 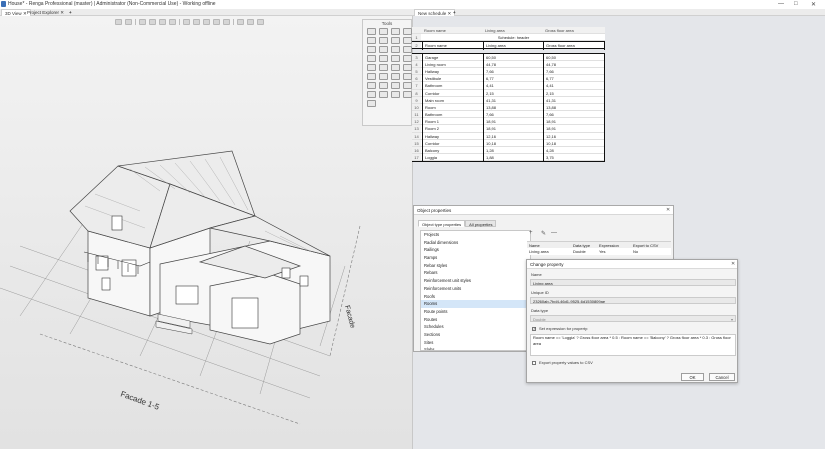 I want to click on style-icon, so click(x=250, y=22).